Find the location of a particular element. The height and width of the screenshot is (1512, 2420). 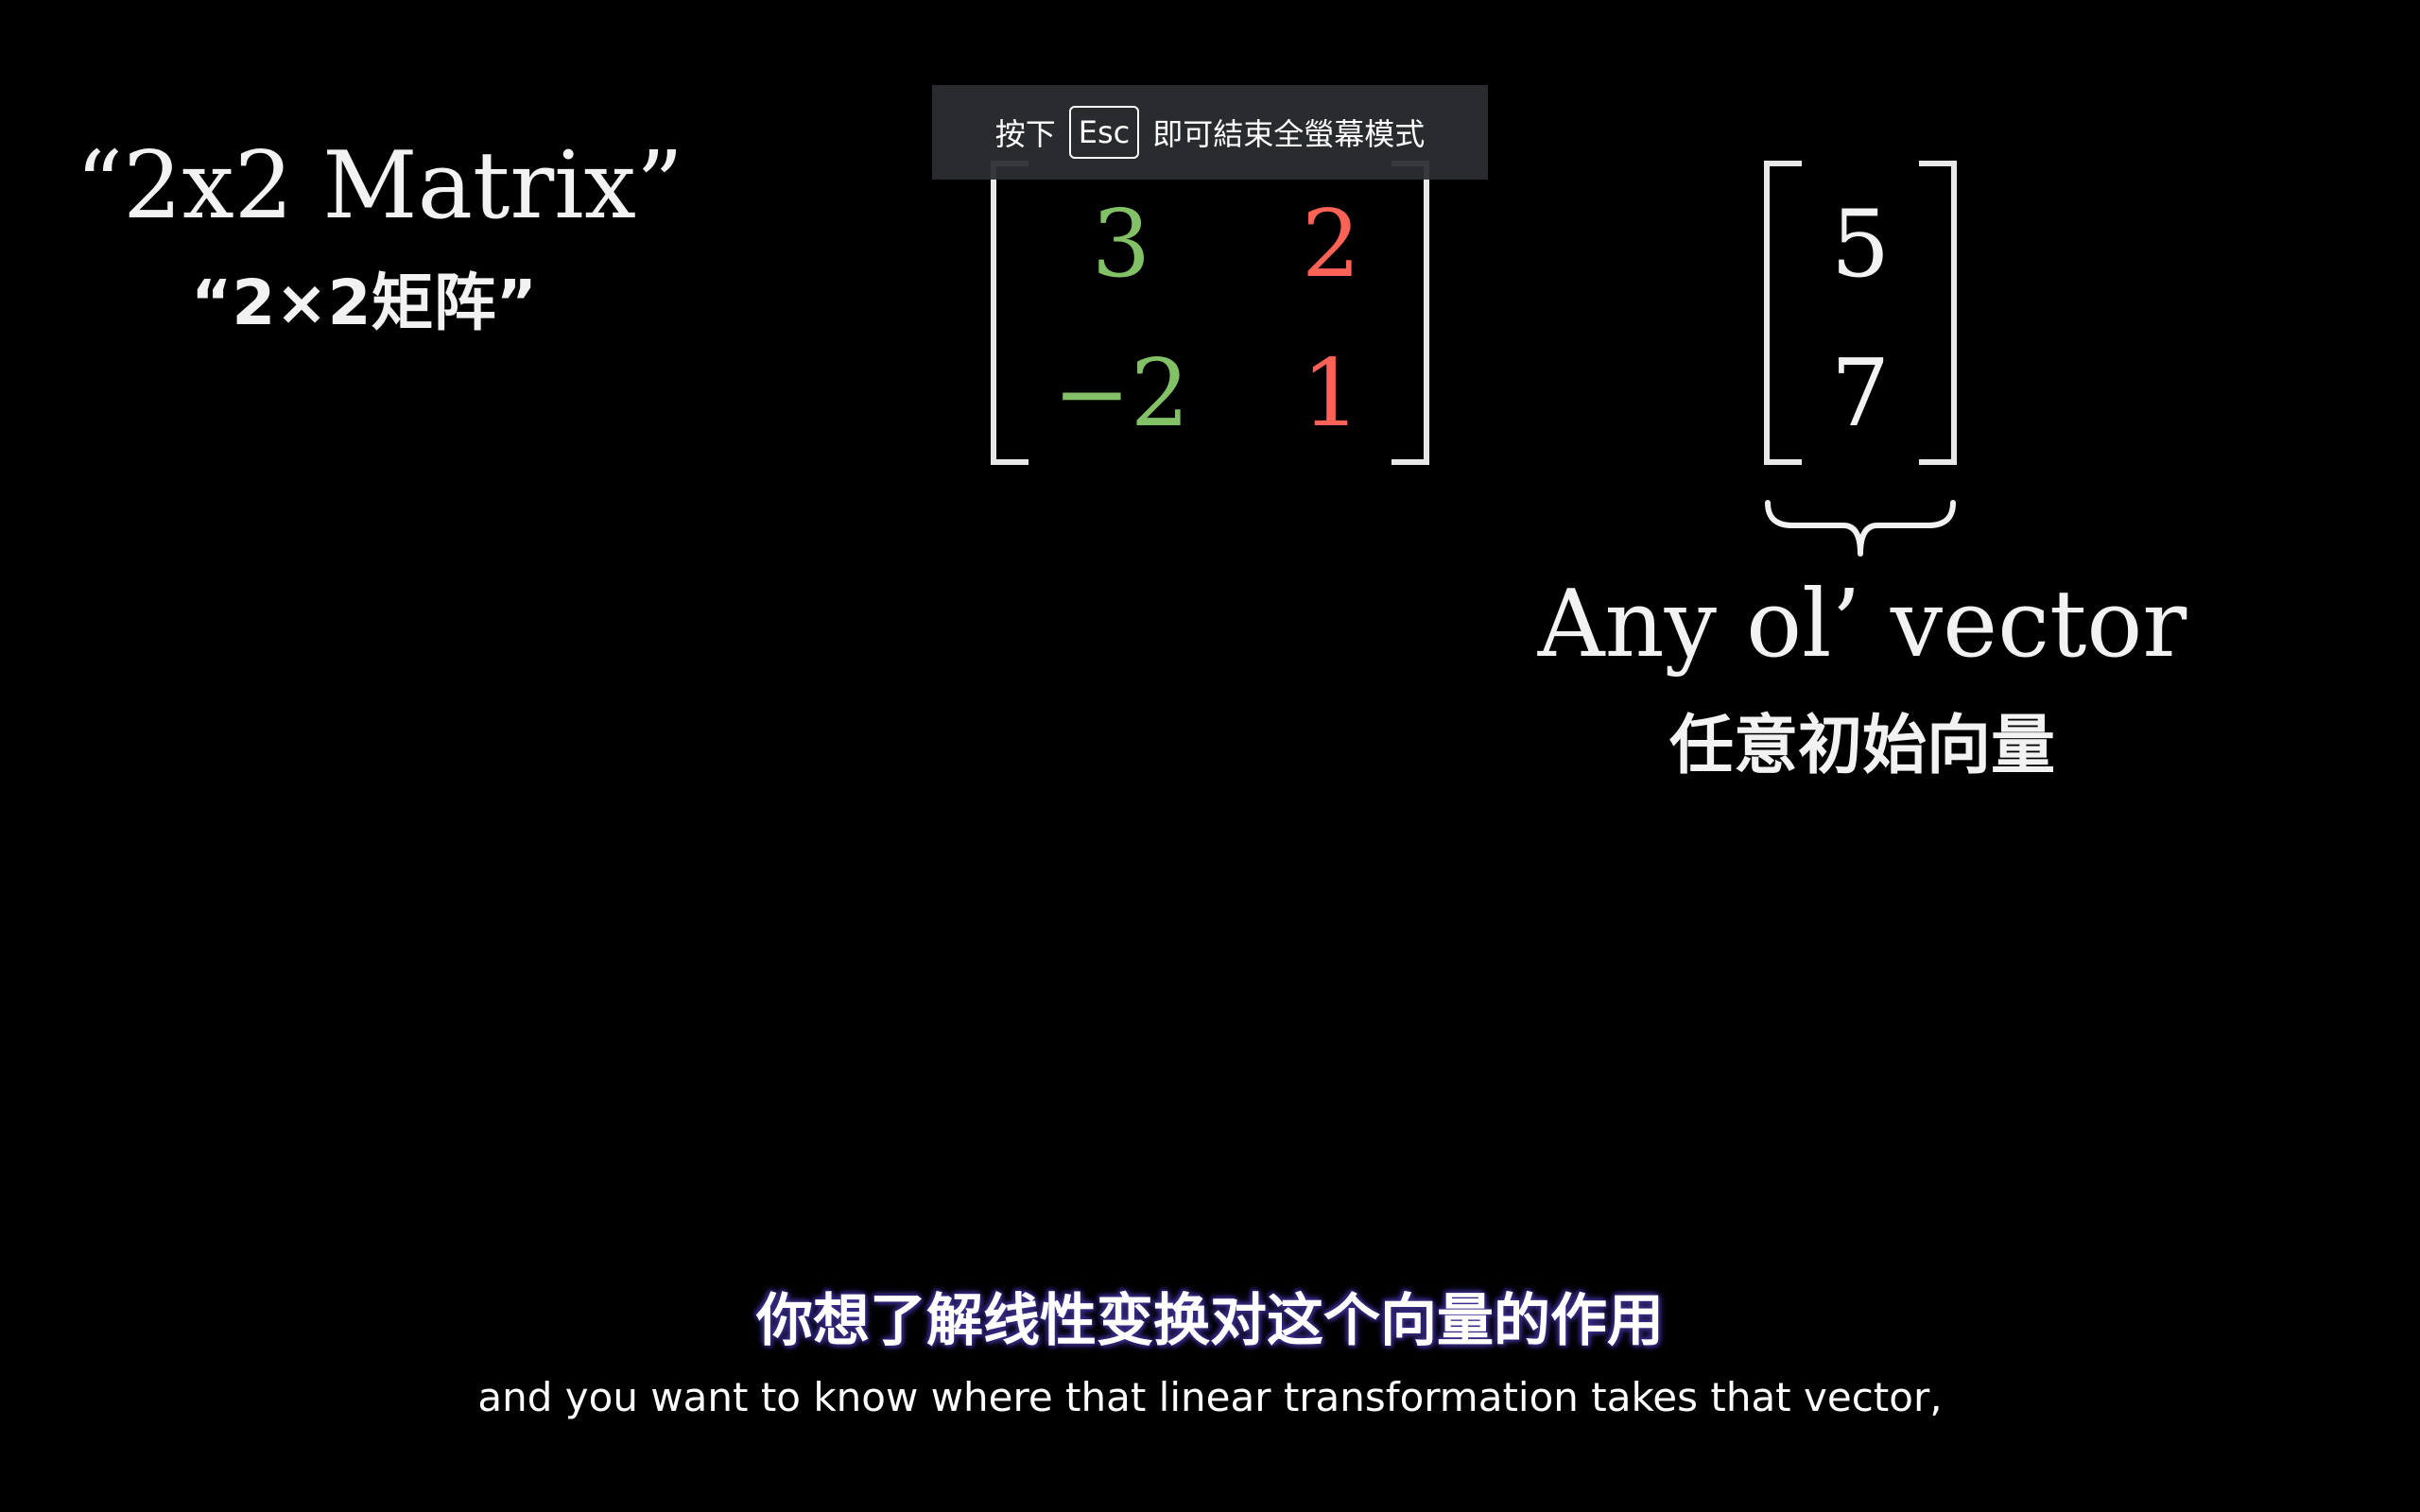

toast-prefix: 按下 is located at coordinates (1025, 134).